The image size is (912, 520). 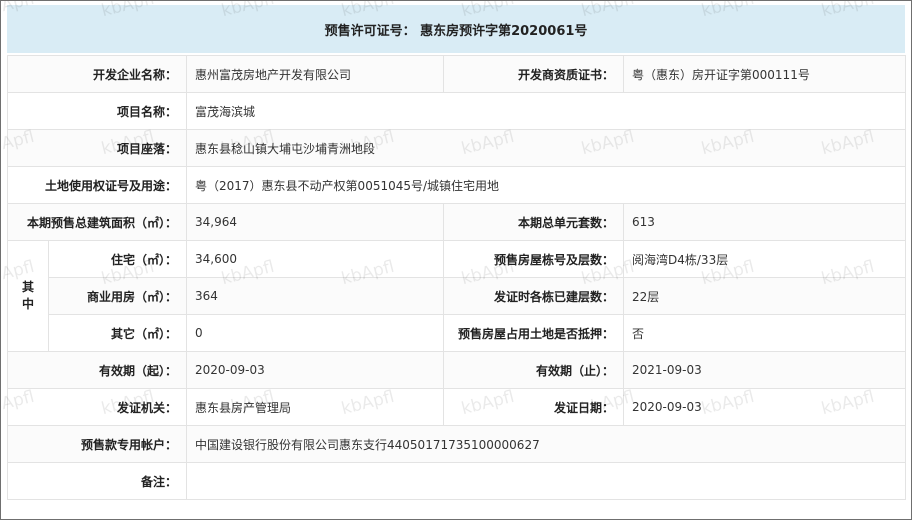 I want to click on total-units-label: 本期总单元套数：, so click(x=534, y=222).